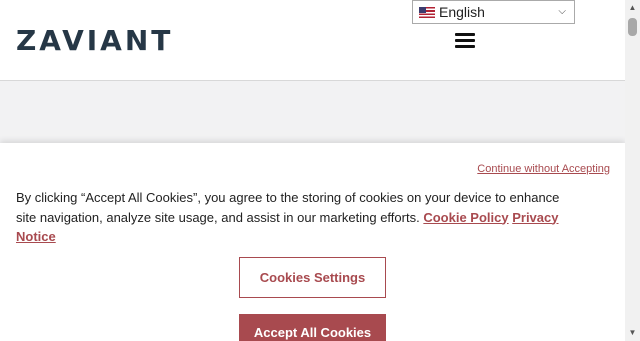 This screenshot has width=640, height=341. What do you see at coordinates (562, 11) in the screenshot?
I see `chevron-down-icon: ⌵` at bounding box center [562, 11].